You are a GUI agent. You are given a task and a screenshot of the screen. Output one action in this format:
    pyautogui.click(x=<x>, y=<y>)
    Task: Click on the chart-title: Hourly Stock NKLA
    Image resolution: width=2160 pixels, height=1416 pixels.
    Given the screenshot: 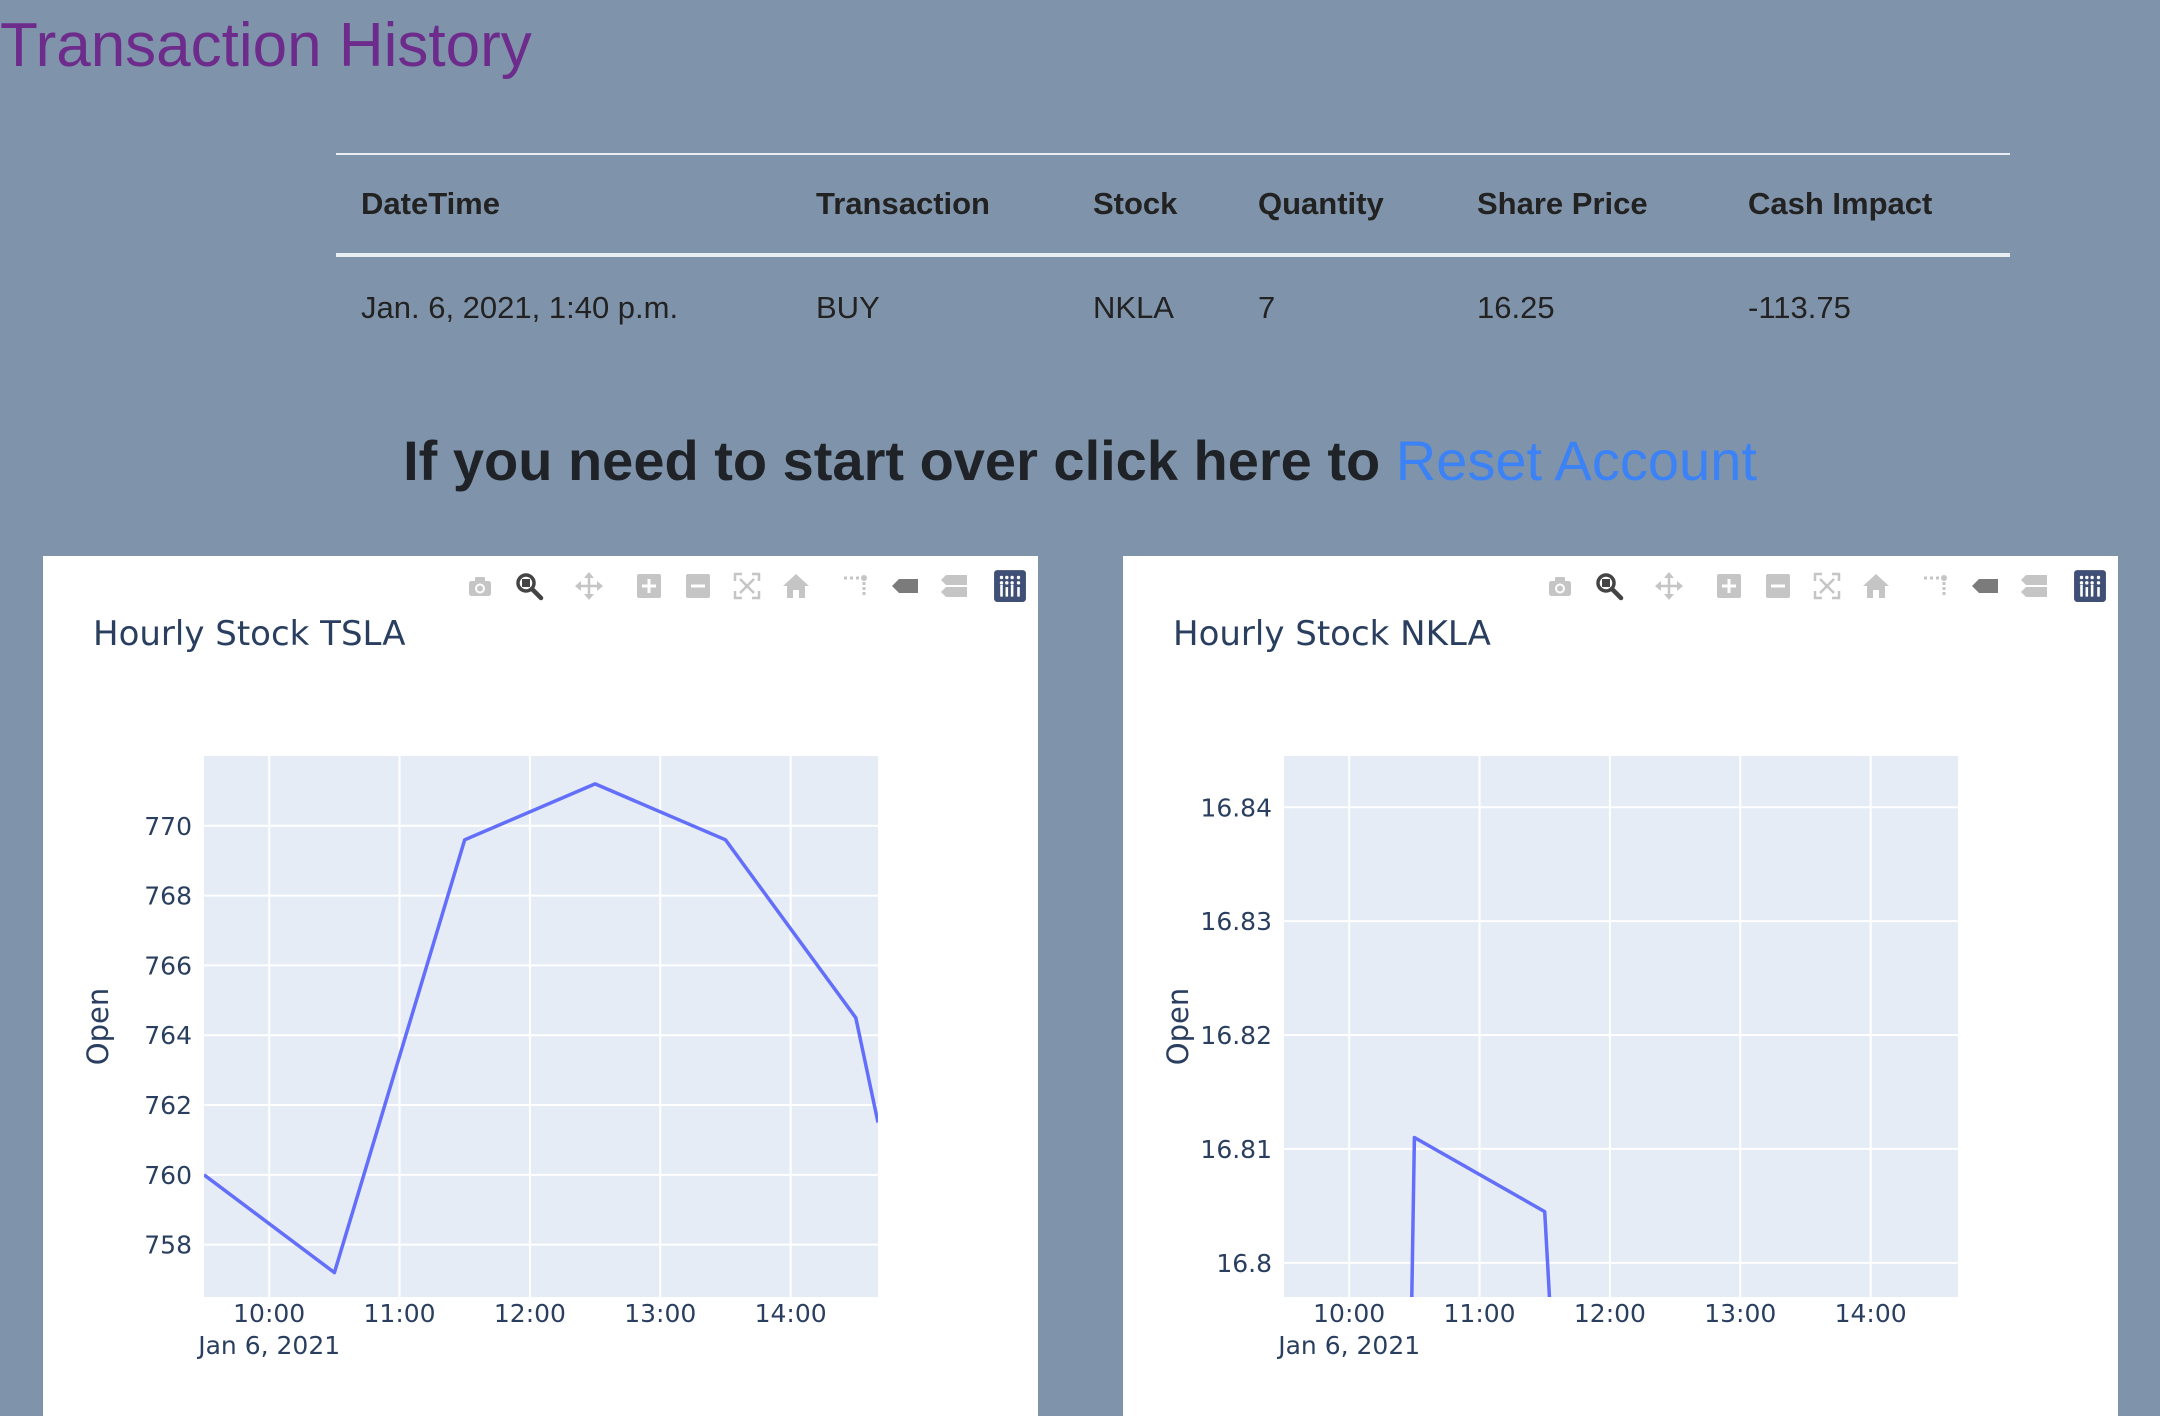 What is the action you would take?
    pyautogui.click(x=1332, y=634)
    